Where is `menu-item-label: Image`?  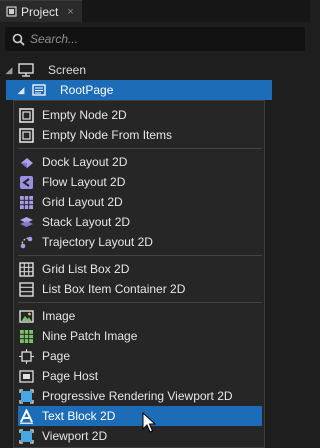
menu-item-label: Image is located at coordinates (59, 316).